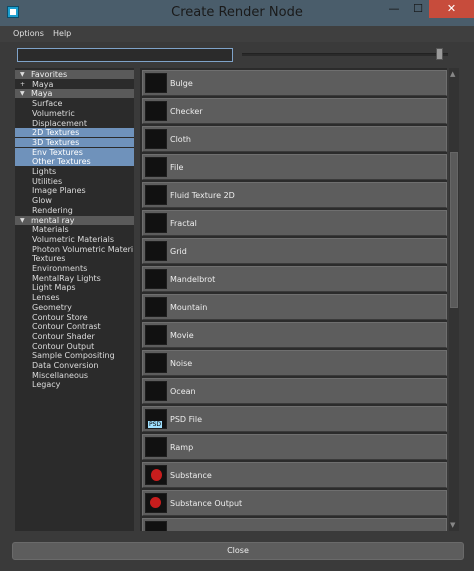 This screenshot has width=474, height=571. Describe the element at coordinates (74, 103) in the screenshot. I see `tree-item: Surface` at that location.